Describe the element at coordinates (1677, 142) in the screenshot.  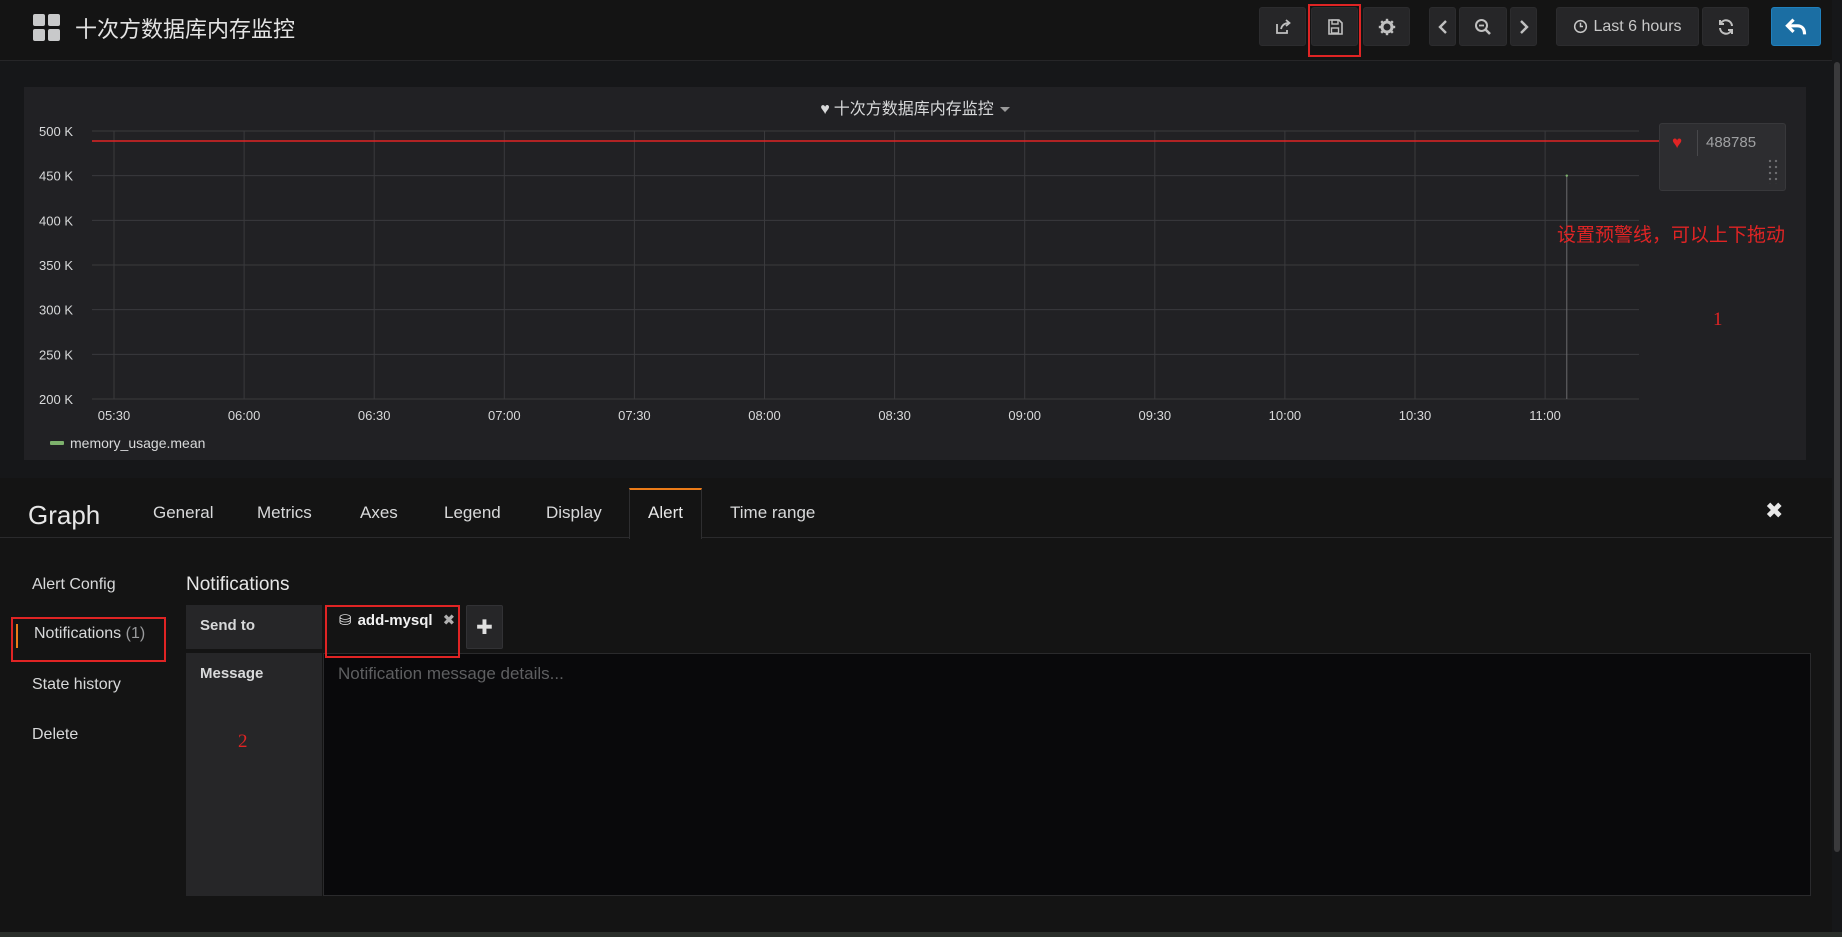
I see `heart-icon: ♥` at that location.